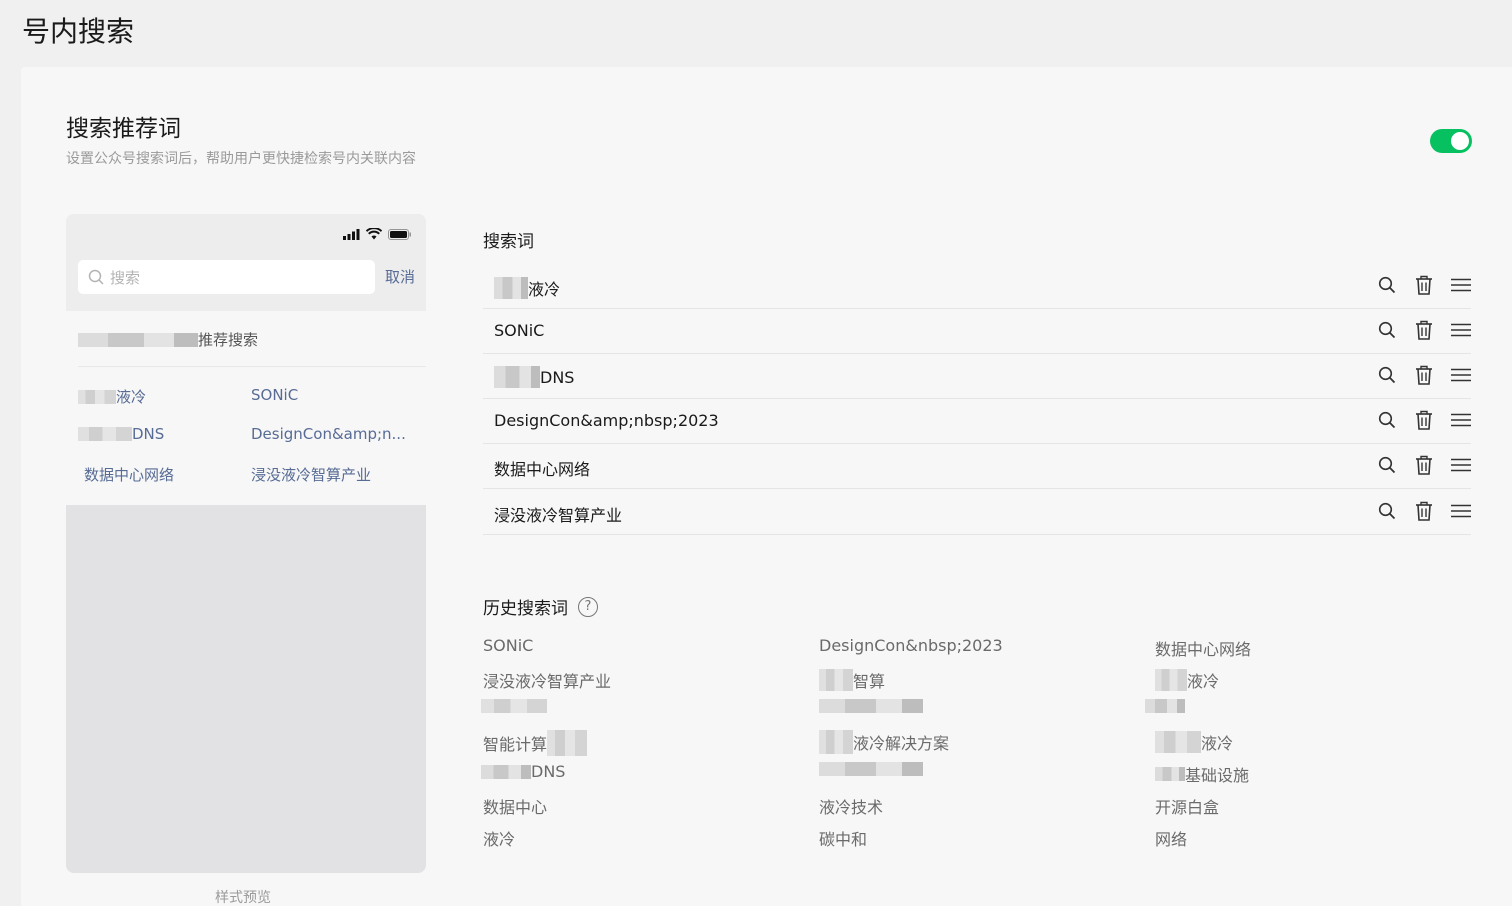 The height and width of the screenshot is (906, 1512). I want to click on preview-item-label: 浸没液冷智算产业, so click(311, 475).